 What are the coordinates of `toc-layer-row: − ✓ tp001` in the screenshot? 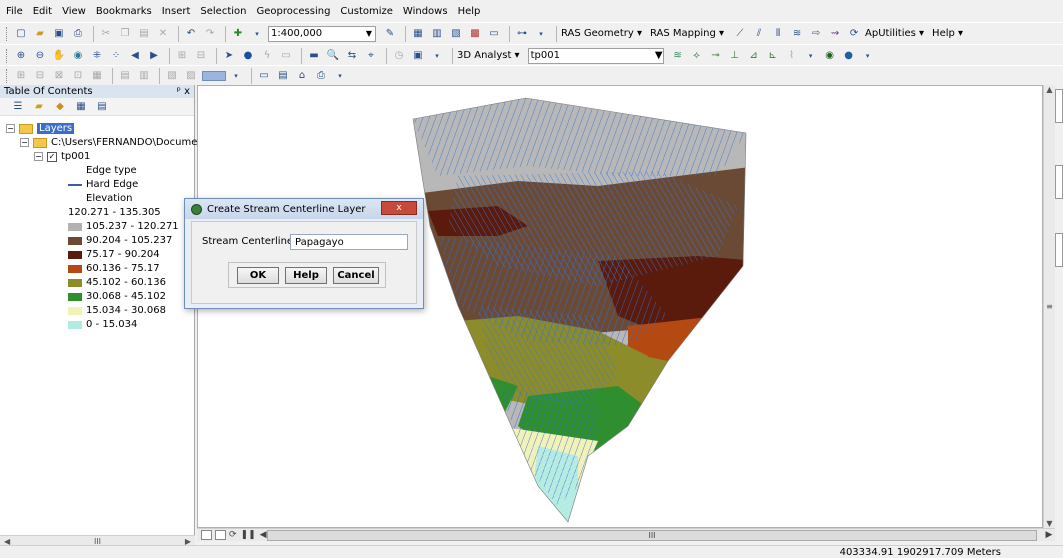 It's located at (62, 156).